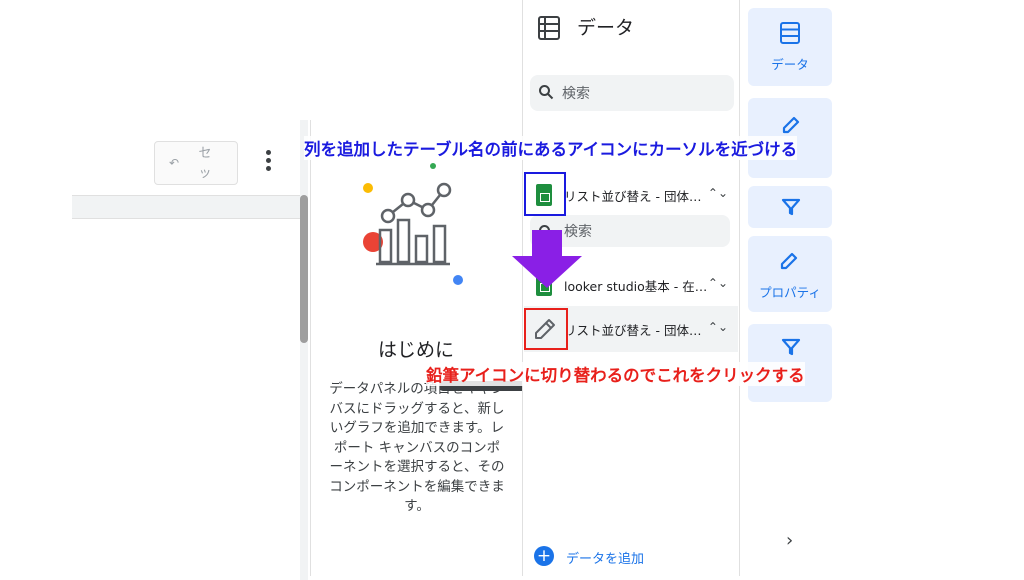 This screenshot has width=1024, height=580. I want to click on rail-filter-button, so click(790, 207).